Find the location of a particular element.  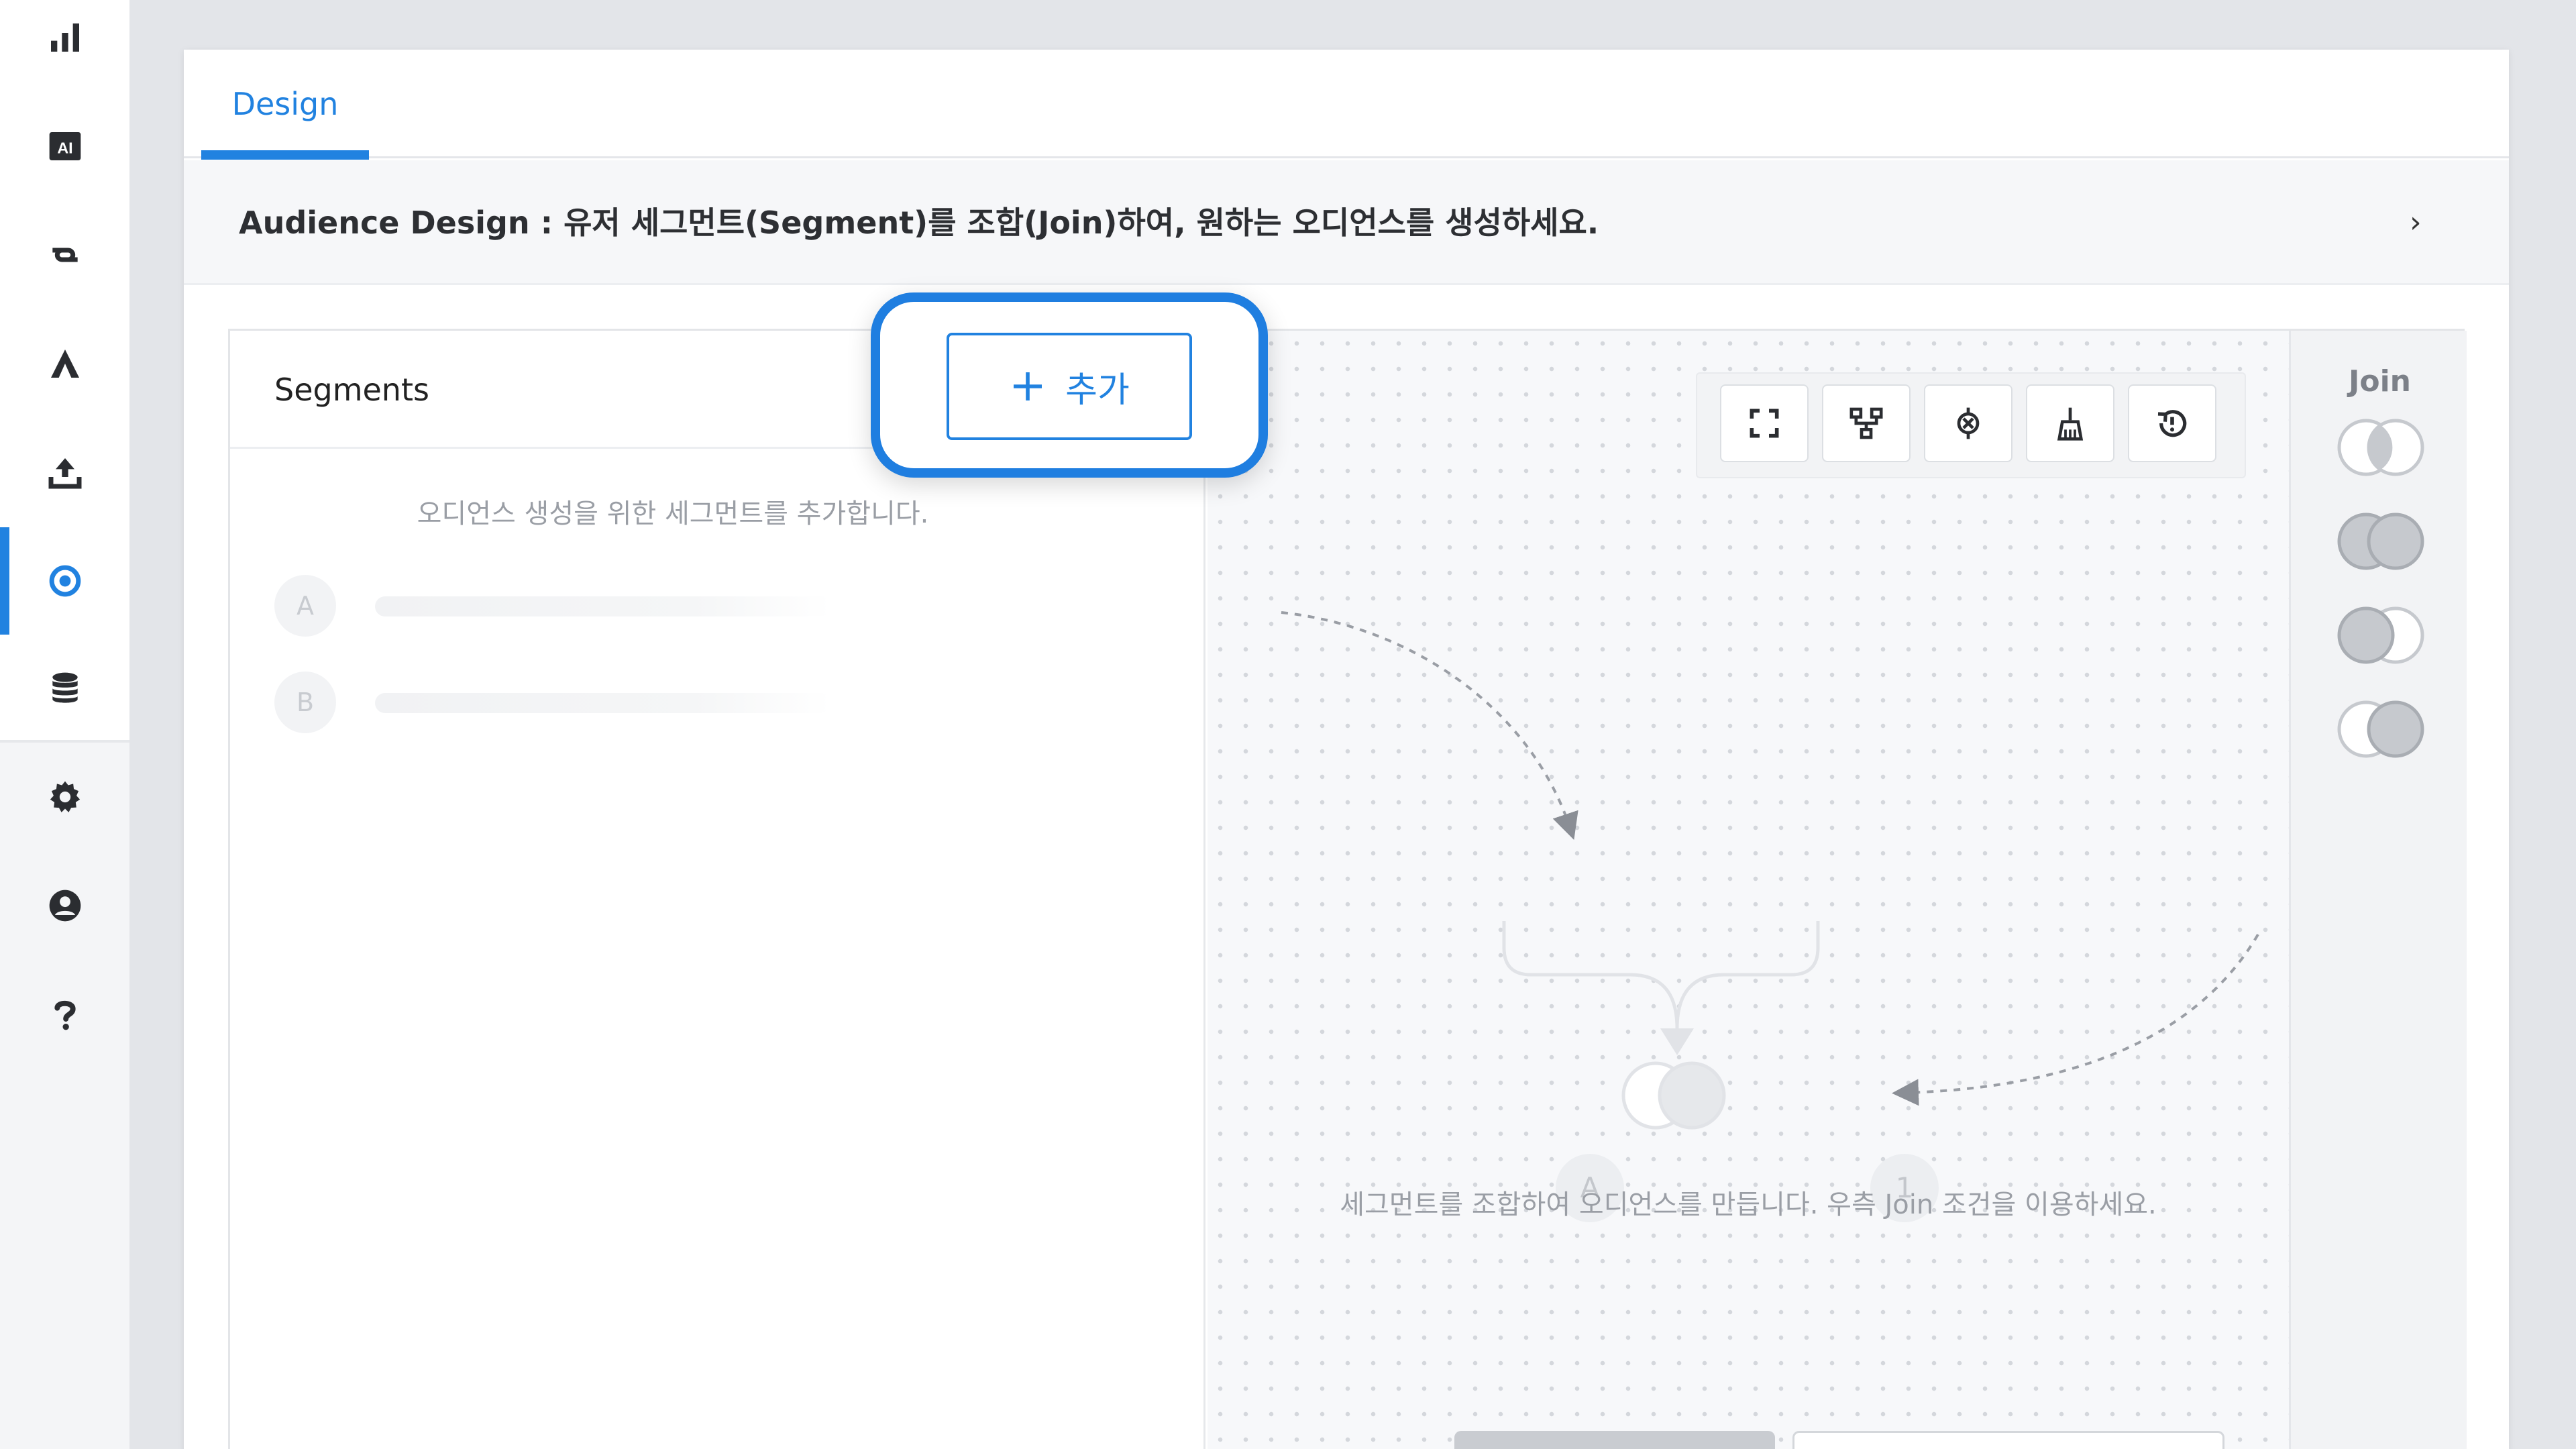

segment-placeholder-row: A is located at coordinates (576, 606).